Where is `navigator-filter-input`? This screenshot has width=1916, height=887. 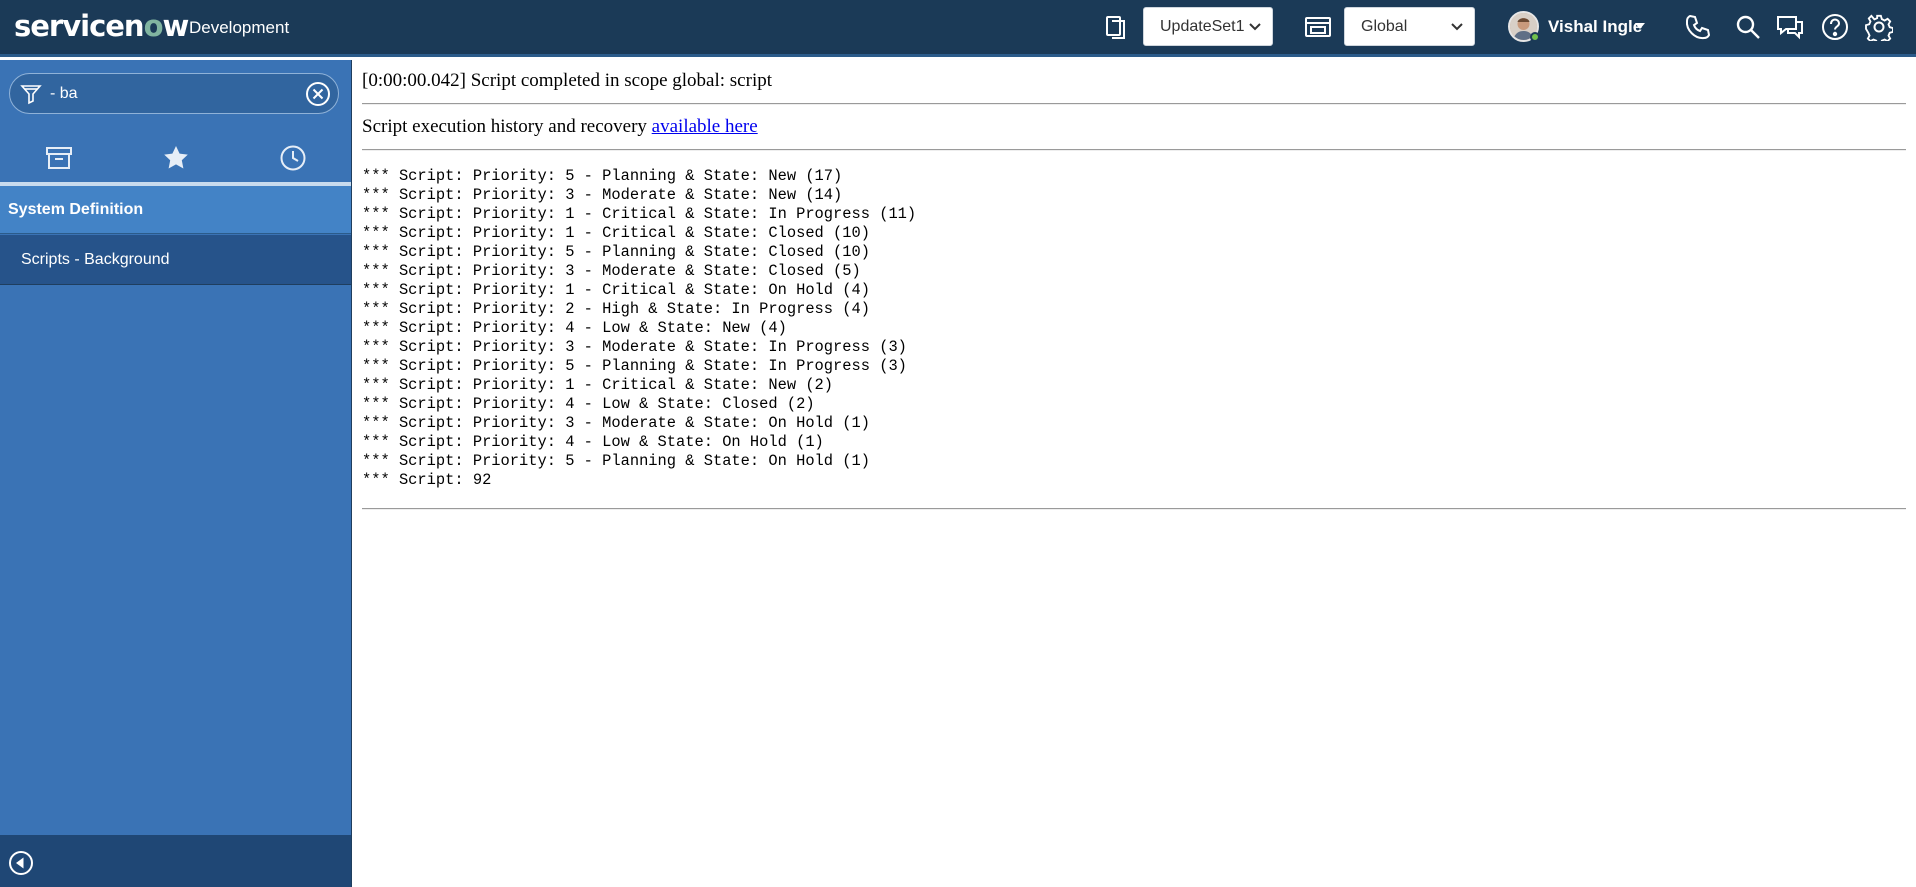 navigator-filter-input is located at coordinates (173, 94).